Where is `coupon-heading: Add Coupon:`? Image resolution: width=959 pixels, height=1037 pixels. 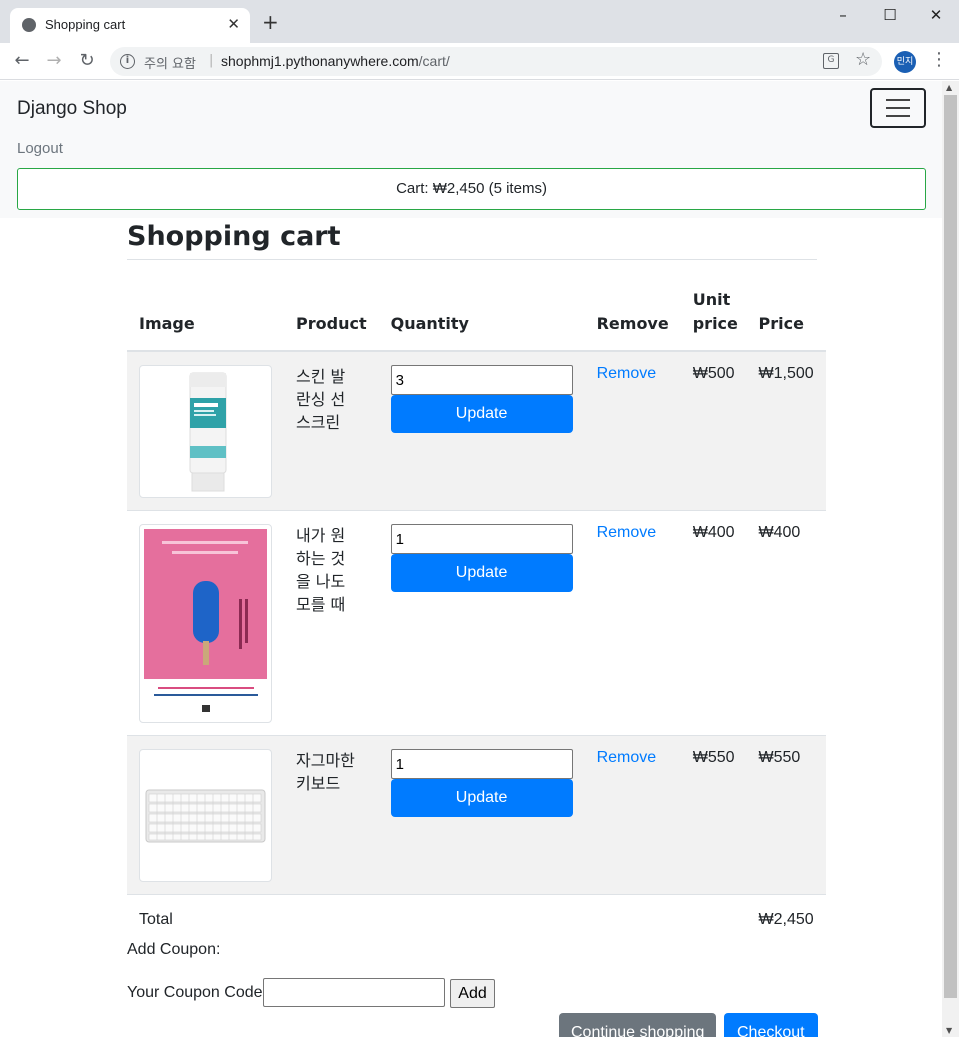
coupon-heading: Add Coupon: is located at coordinates (174, 949).